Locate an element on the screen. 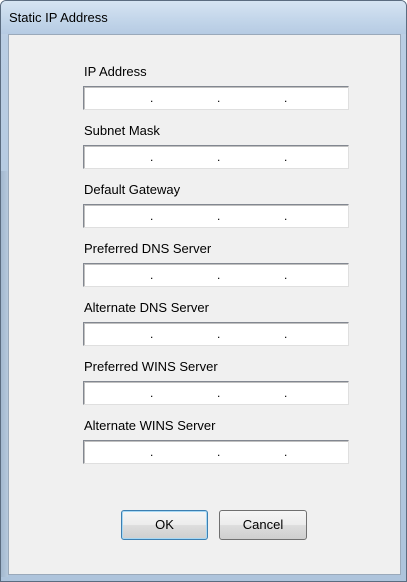 The height and width of the screenshot is (582, 407). window-frame-left is located at coordinates (4, 374).